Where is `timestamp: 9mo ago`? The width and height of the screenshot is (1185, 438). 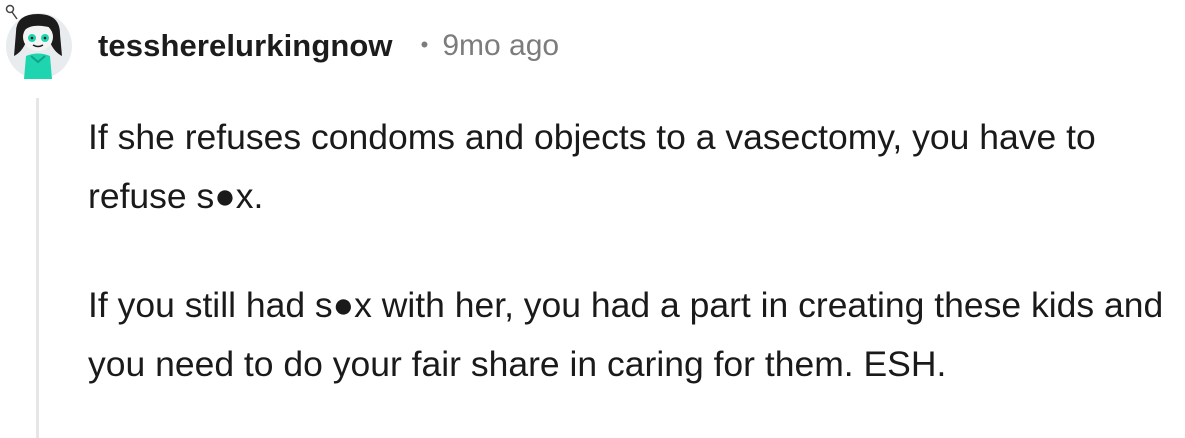 timestamp: 9mo ago is located at coordinates (500, 46).